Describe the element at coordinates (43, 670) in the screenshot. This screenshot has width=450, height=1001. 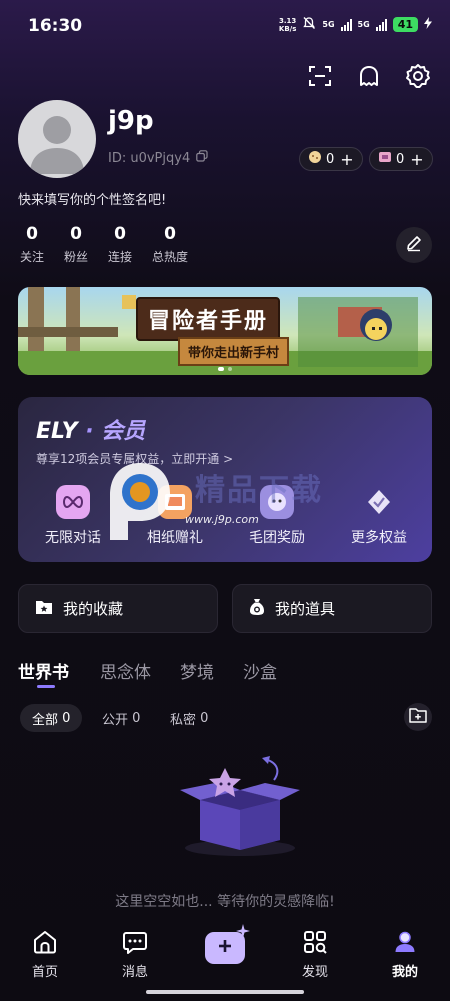
I see `tab-world-book: 世界书` at that location.